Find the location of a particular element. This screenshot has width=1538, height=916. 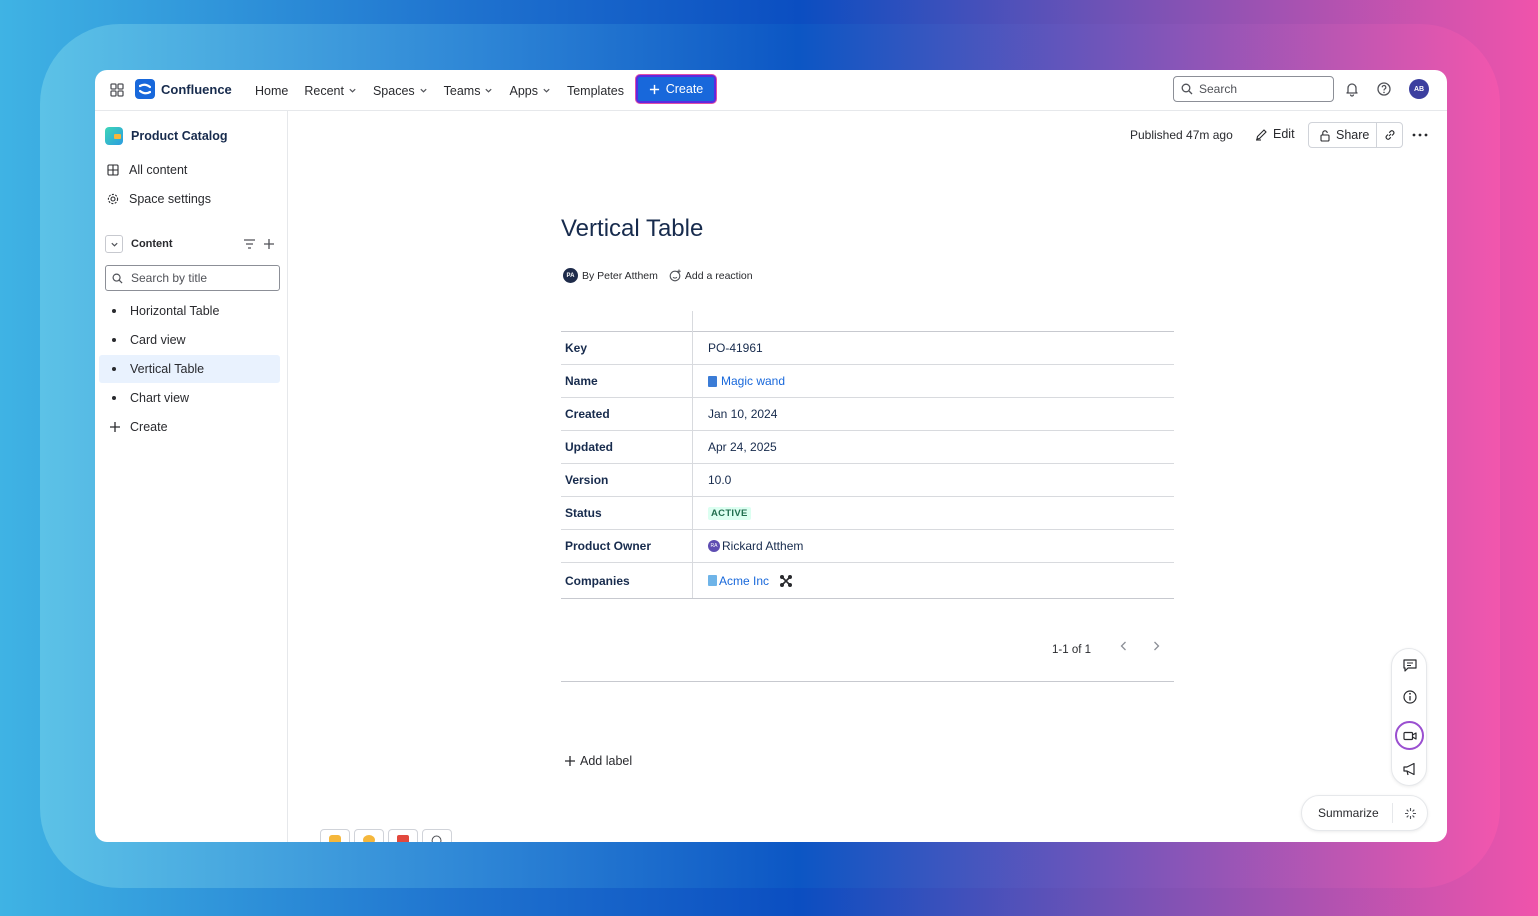

pencil-icon is located at coordinates (1261, 134).